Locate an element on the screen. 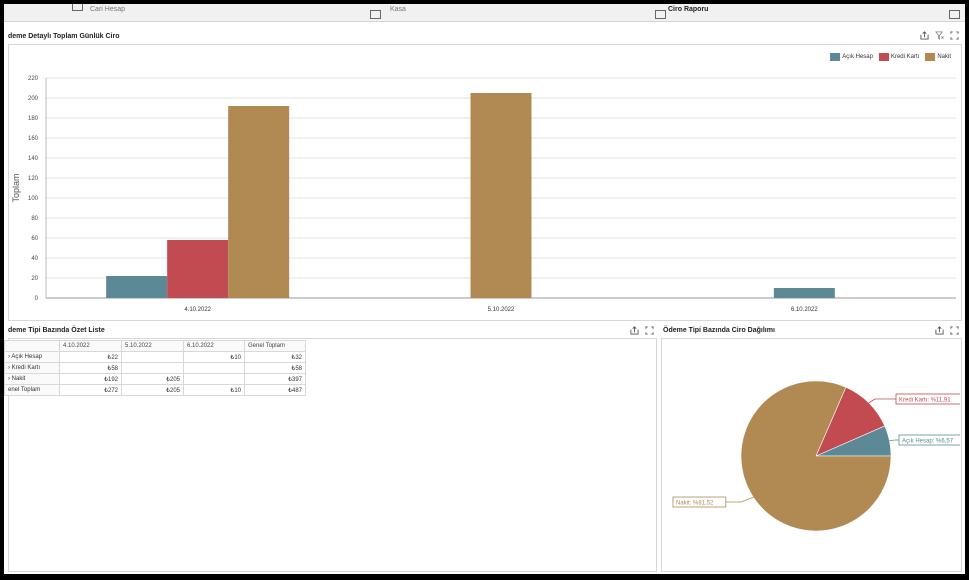 The width and height of the screenshot is (969, 580). summary-panel-title: deme Tipi Bazında Özet Liste is located at coordinates (56, 330).